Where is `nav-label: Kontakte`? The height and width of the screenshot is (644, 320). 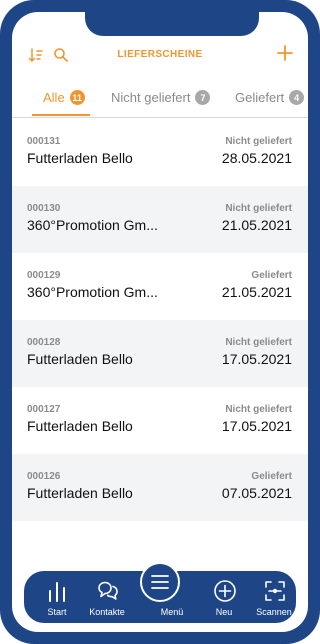
nav-label: Kontakte is located at coordinates (107, 612).